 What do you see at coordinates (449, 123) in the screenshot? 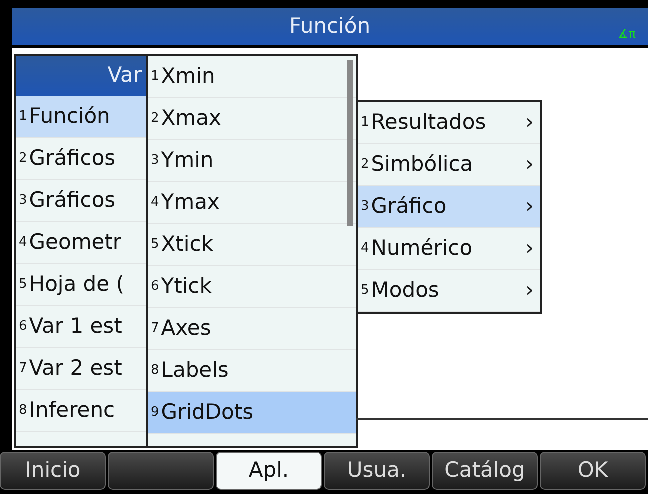
I see `menu-item: 1 Resultados ›` at bounding box center [449, 123].